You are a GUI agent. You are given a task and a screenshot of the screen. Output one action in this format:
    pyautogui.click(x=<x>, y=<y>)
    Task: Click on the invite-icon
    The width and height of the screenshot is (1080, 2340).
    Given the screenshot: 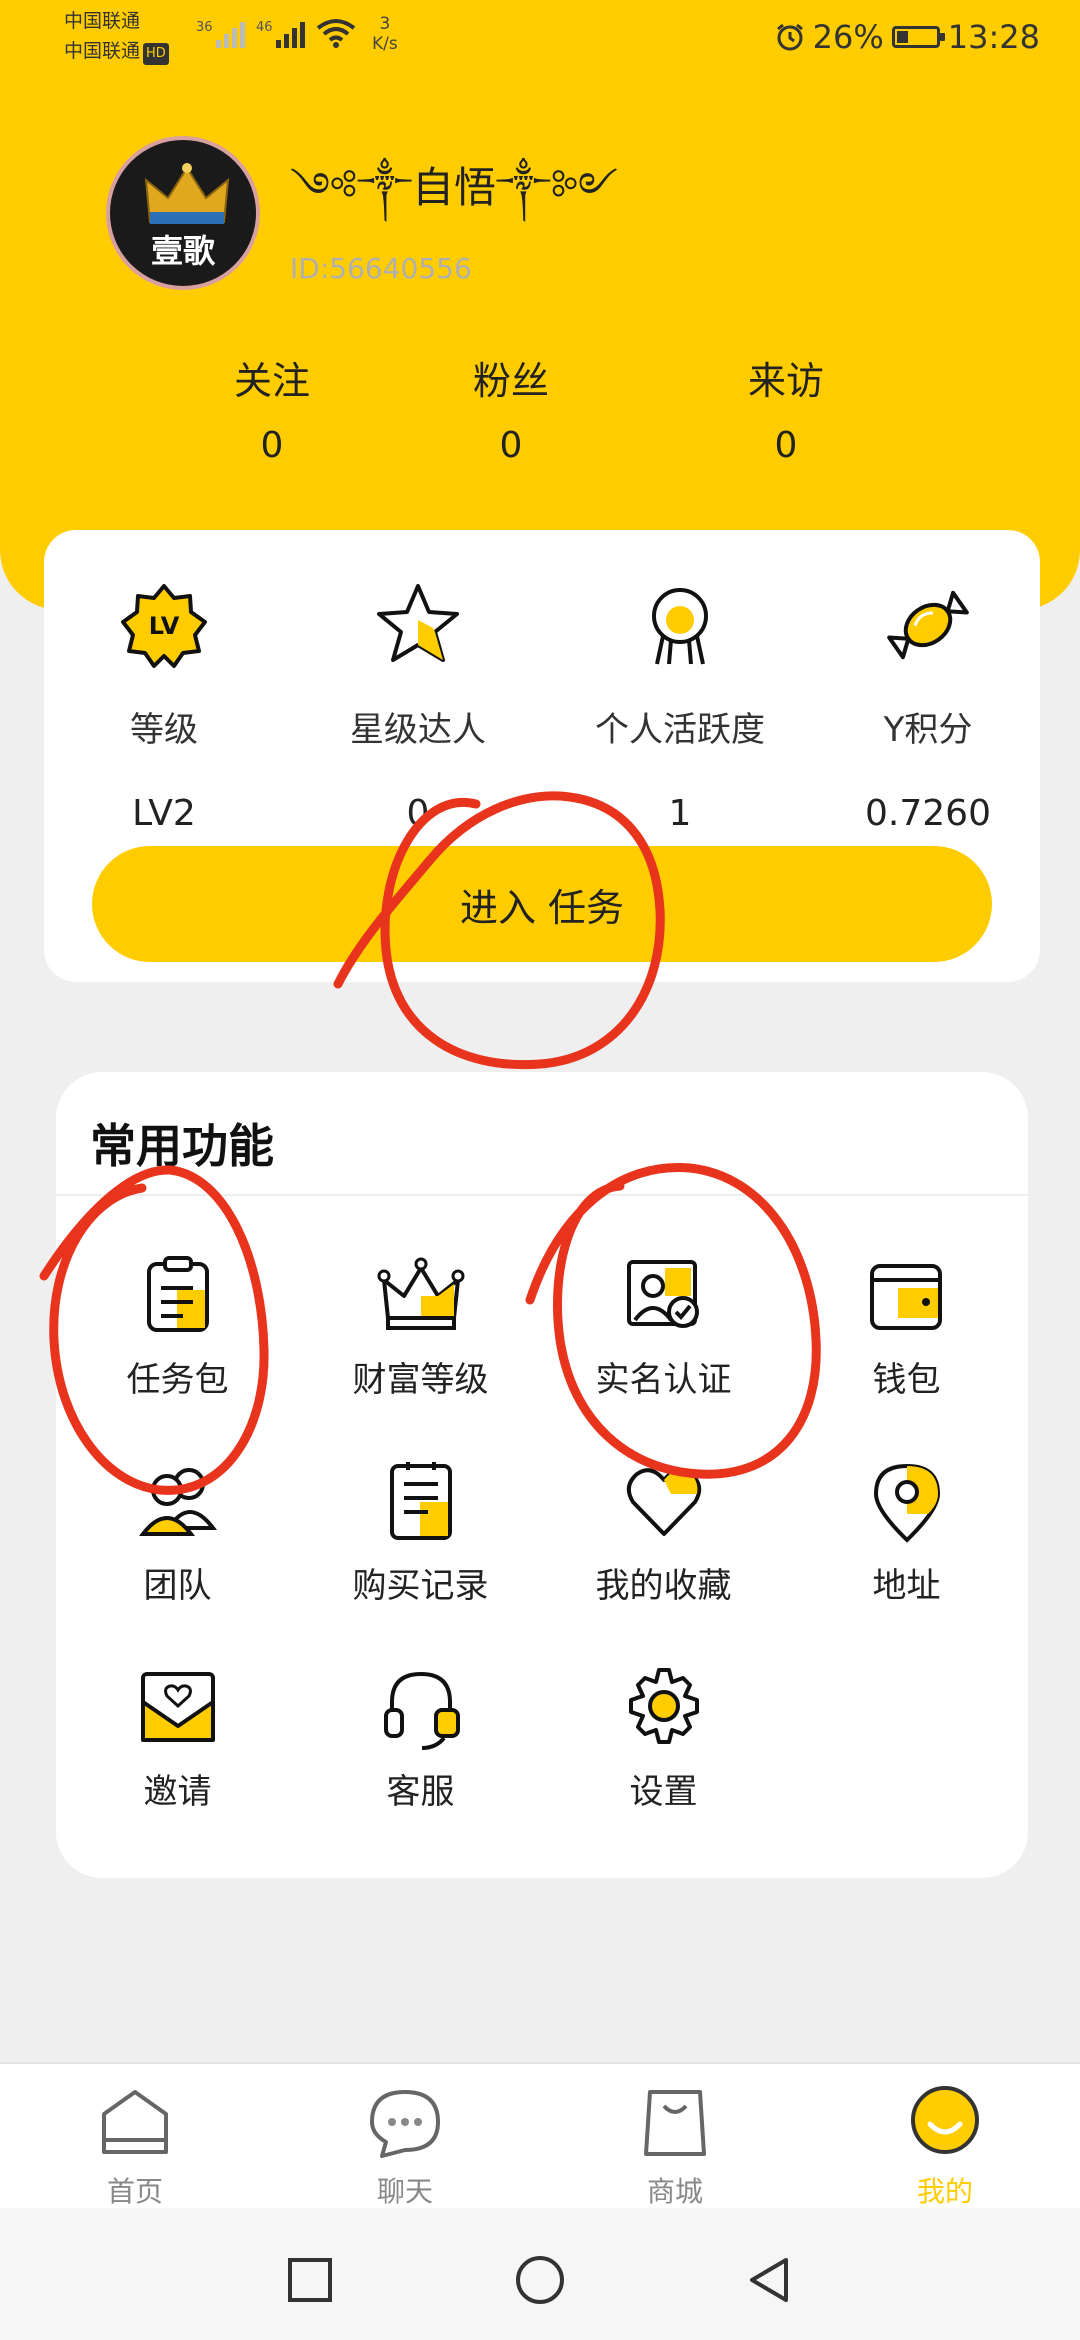 What is the action you would take?
    pyautogui.click(x=177, y=1707)
    